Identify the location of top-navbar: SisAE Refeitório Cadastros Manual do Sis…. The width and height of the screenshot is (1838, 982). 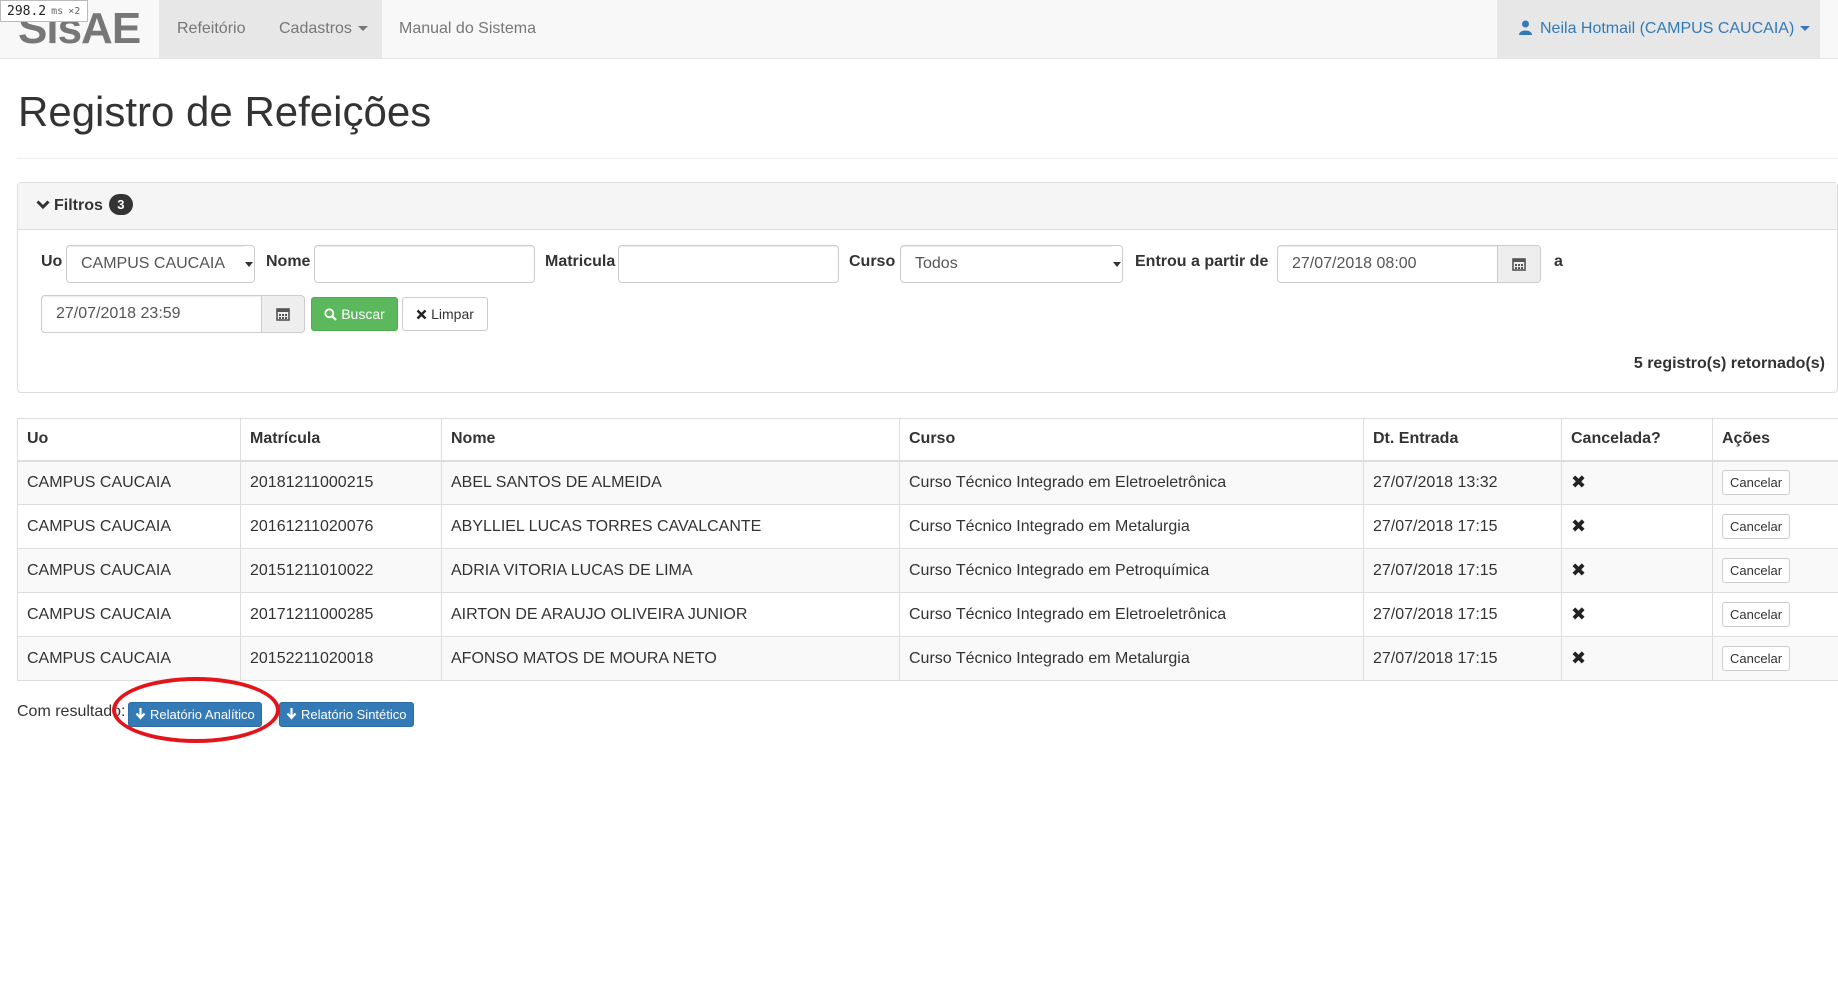
(919, 29).